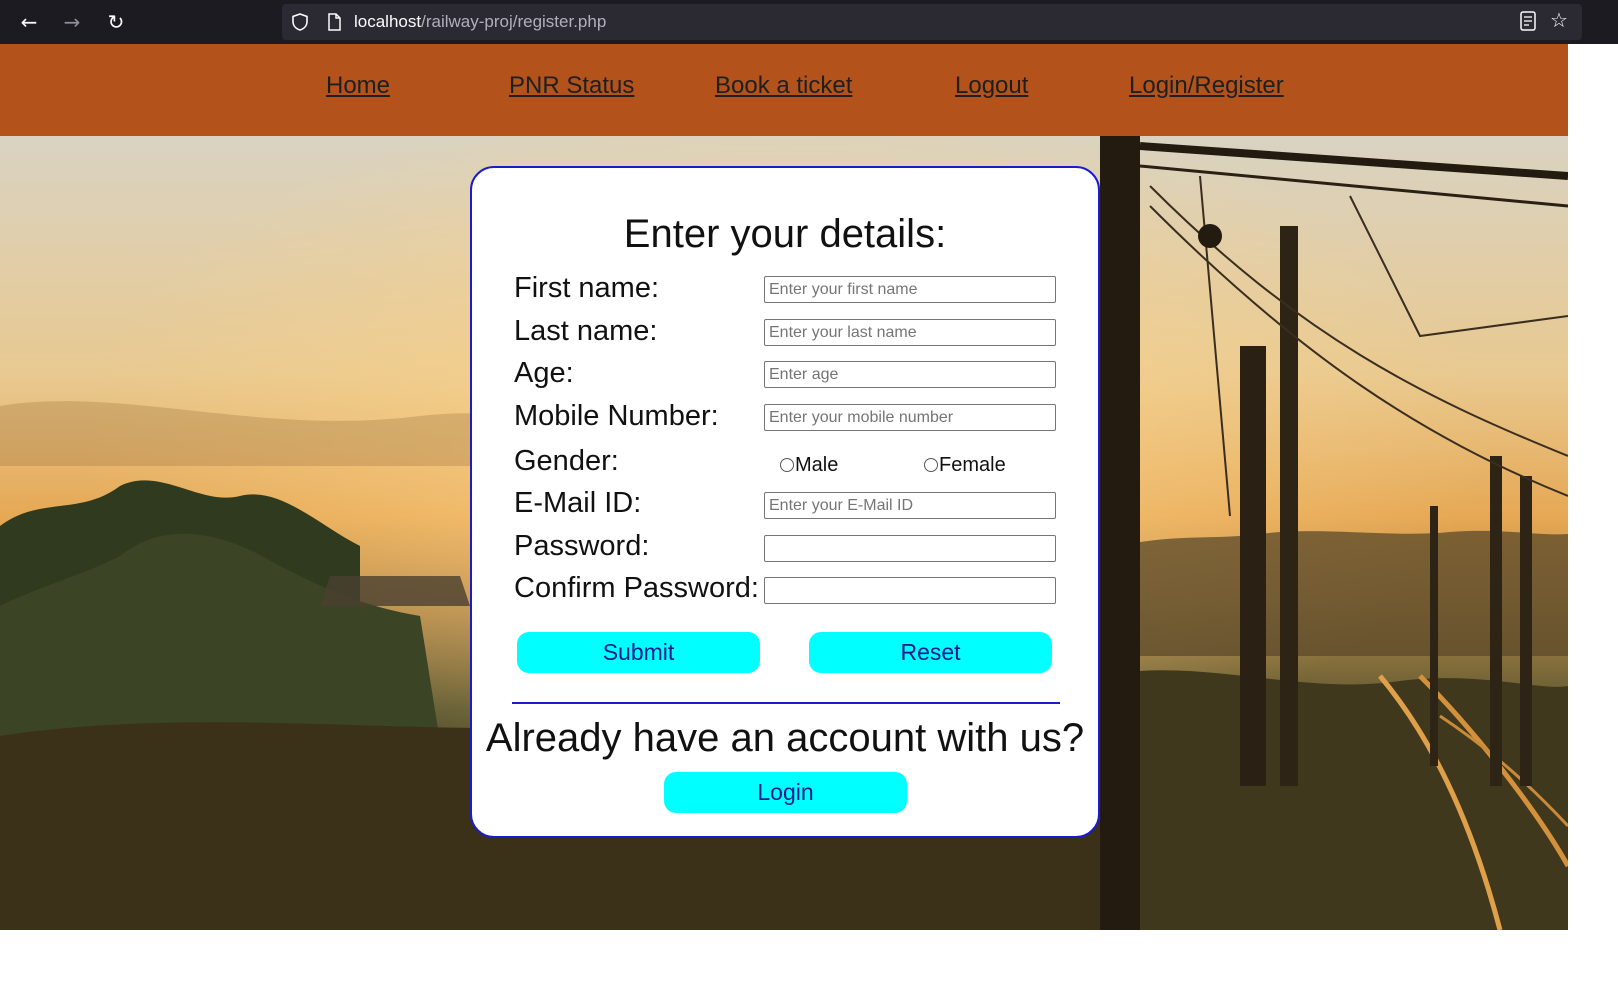 This screenshot has height=988, width=1618. What do you see at coordinates (817, 465) in the screenshot?
I see `radio-label-male: Male` at bounding box center [817, 465].